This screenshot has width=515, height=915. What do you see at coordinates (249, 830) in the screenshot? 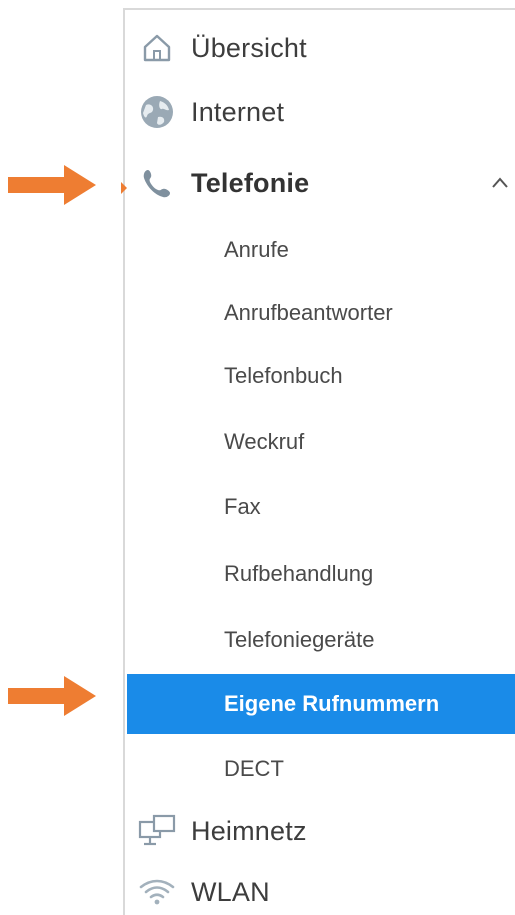
I see `sidebar-item-label: Heimnetz` at bounding box center [249, 830].